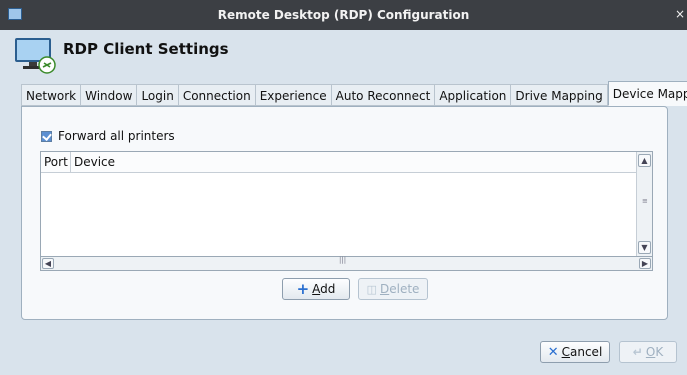 This screenshot has width=687, height=375. I want to click on x-icon: ✕, so click(553, 352).